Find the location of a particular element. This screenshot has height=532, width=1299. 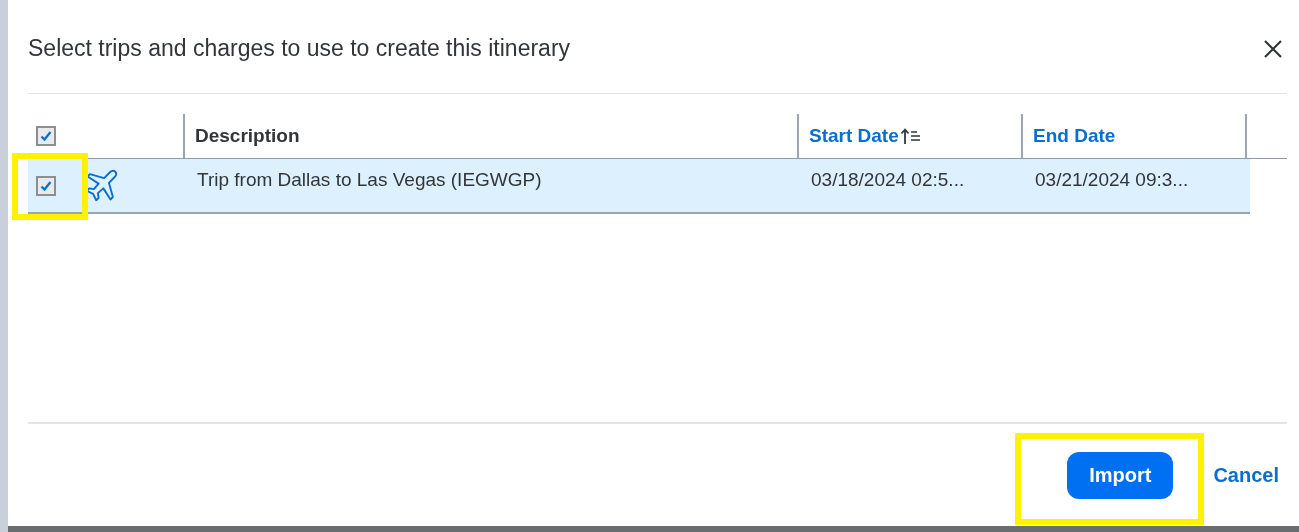

select-all-checkbox is located at coordinates (46, 136).